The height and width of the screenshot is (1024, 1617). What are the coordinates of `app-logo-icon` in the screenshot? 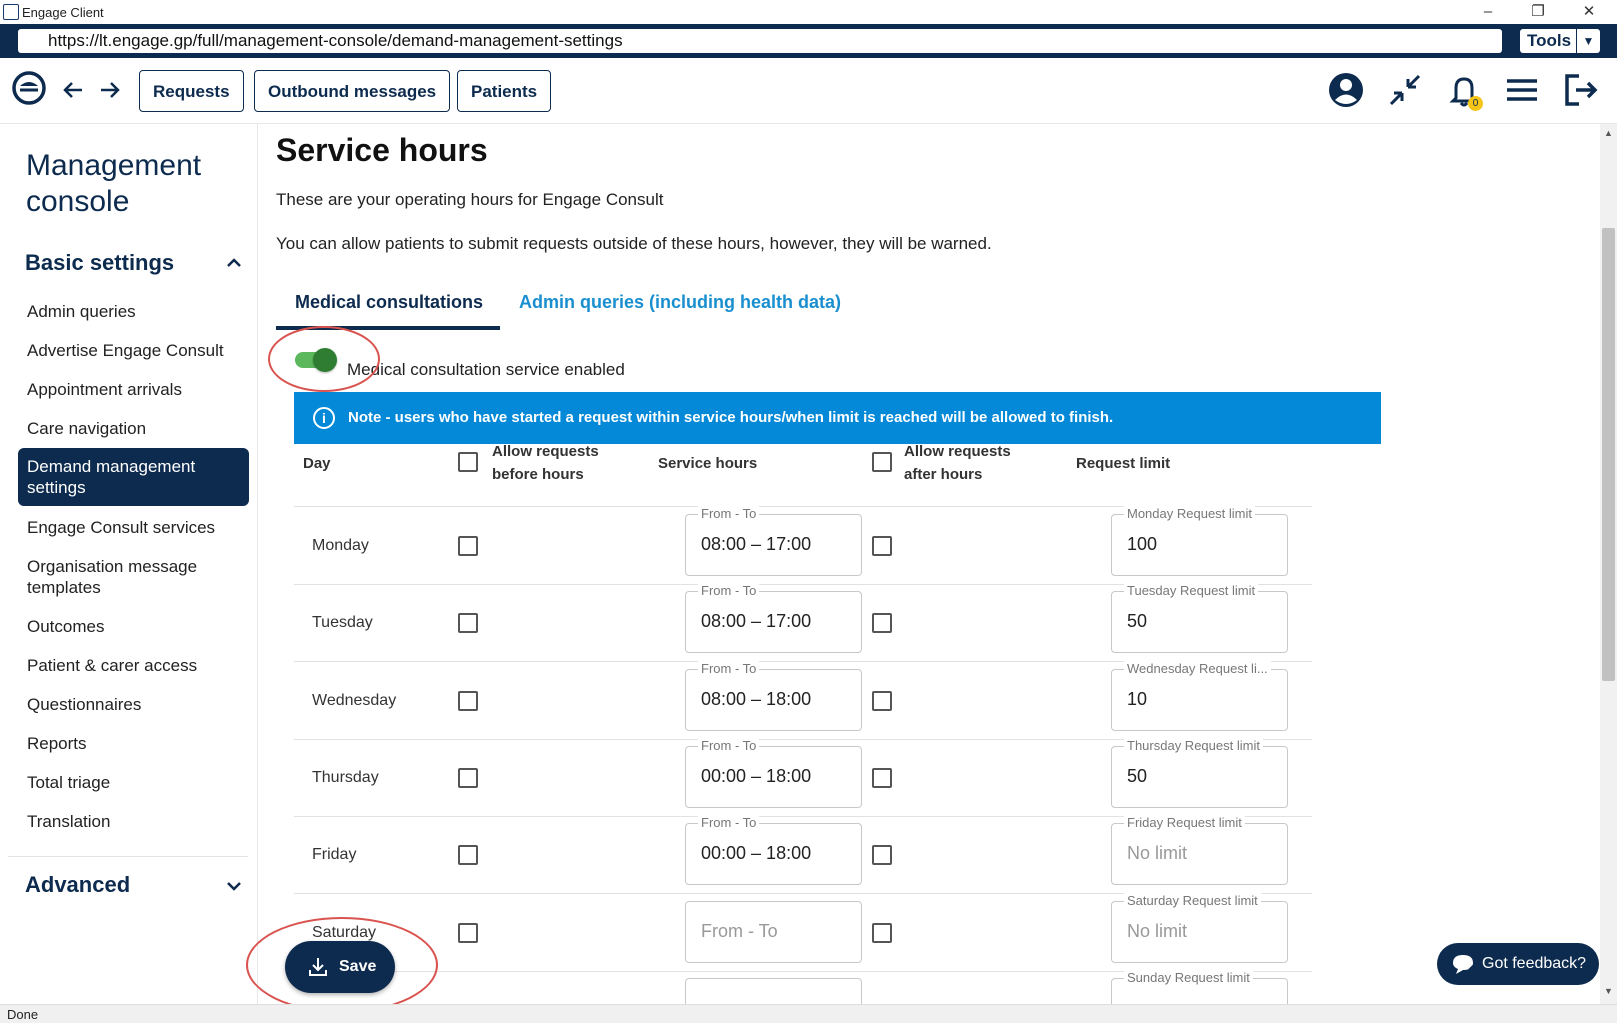 It's located at (11, 12).